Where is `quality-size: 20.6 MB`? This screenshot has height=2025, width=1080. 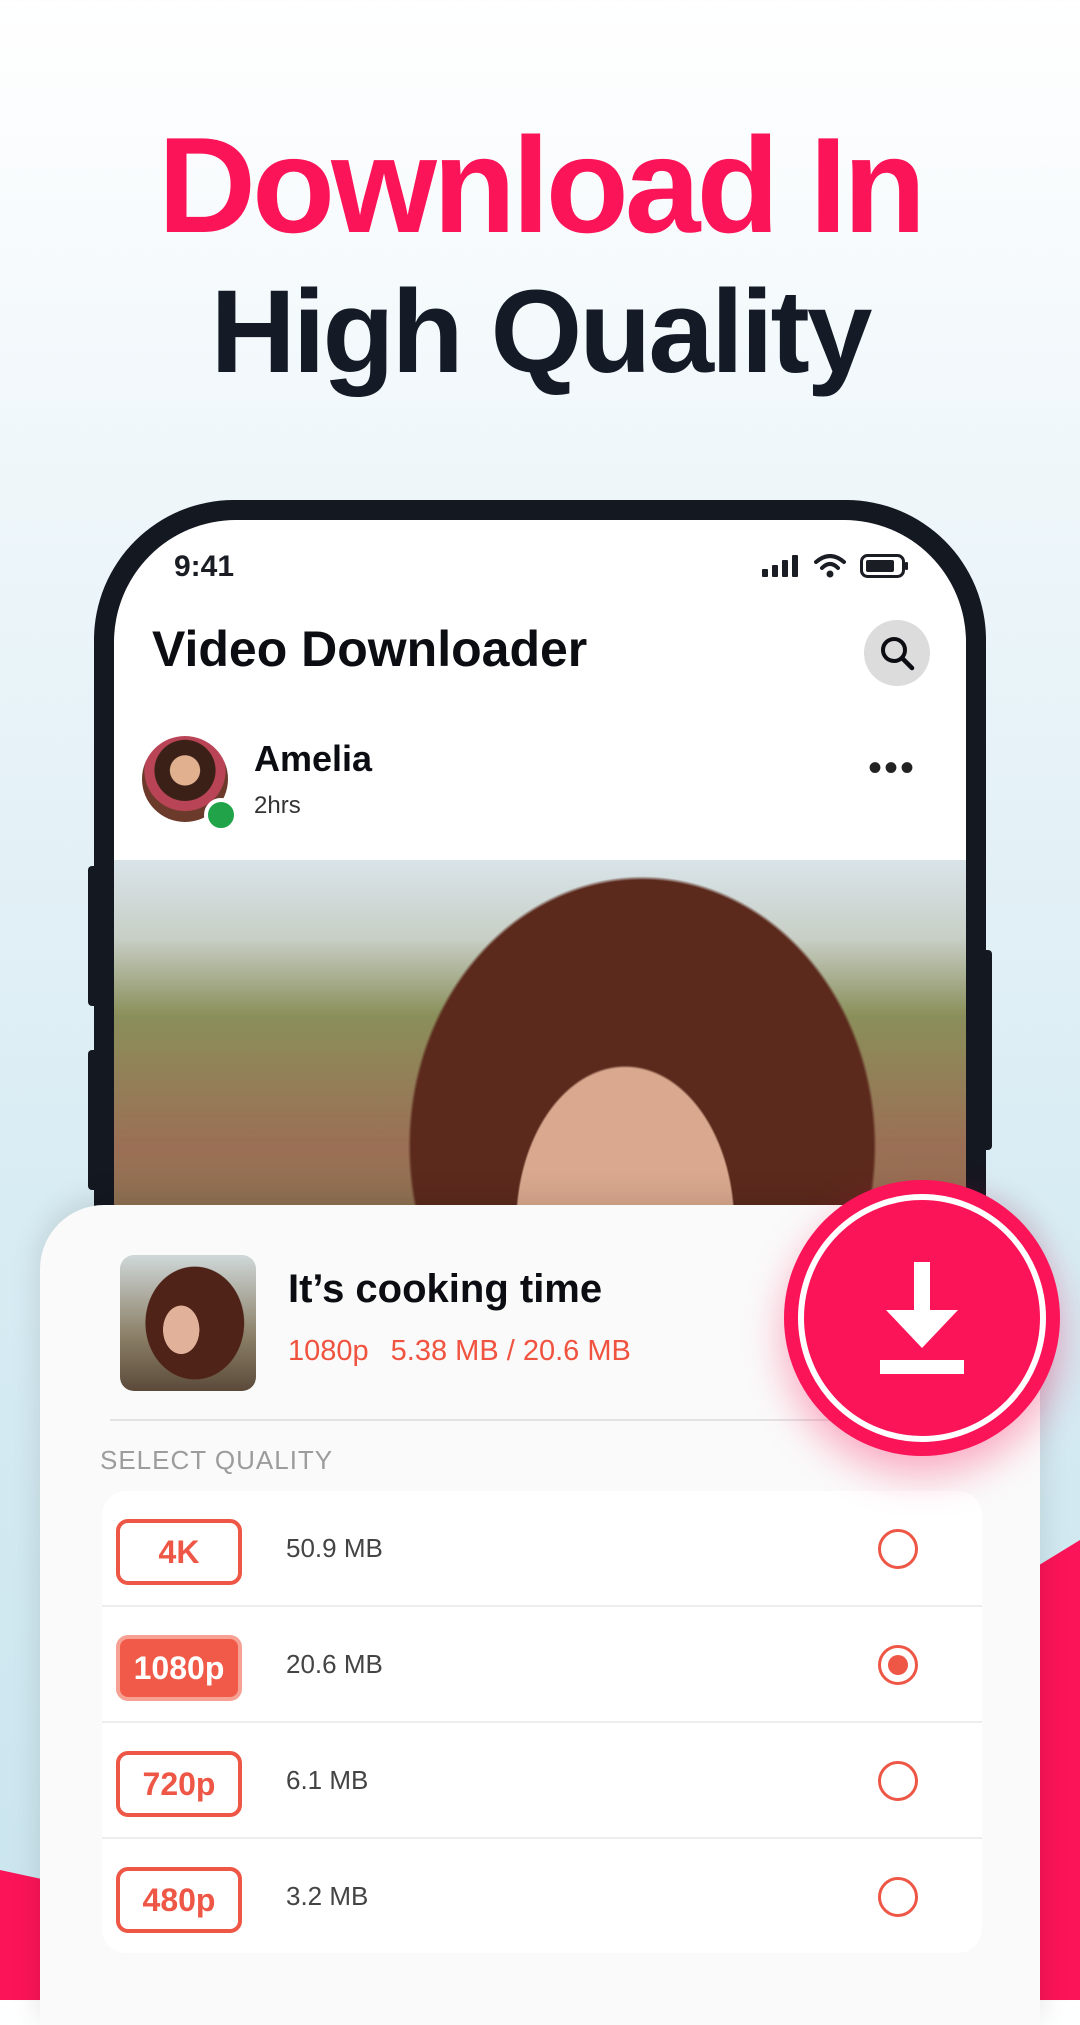 quality-size: 20.6 MB is located at coordinates (334, 1664).